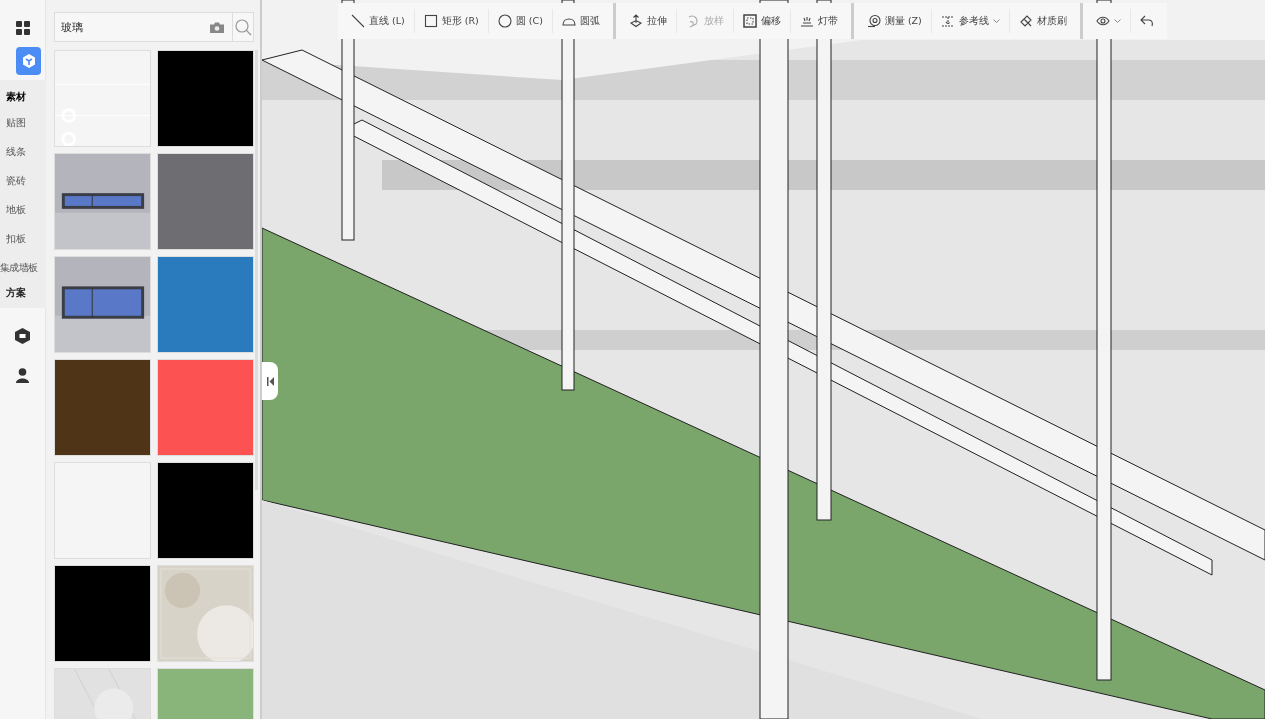  Describe the element at coordinates (23, 151) in the screenshot. I see `nav-item: 线条` at that location.